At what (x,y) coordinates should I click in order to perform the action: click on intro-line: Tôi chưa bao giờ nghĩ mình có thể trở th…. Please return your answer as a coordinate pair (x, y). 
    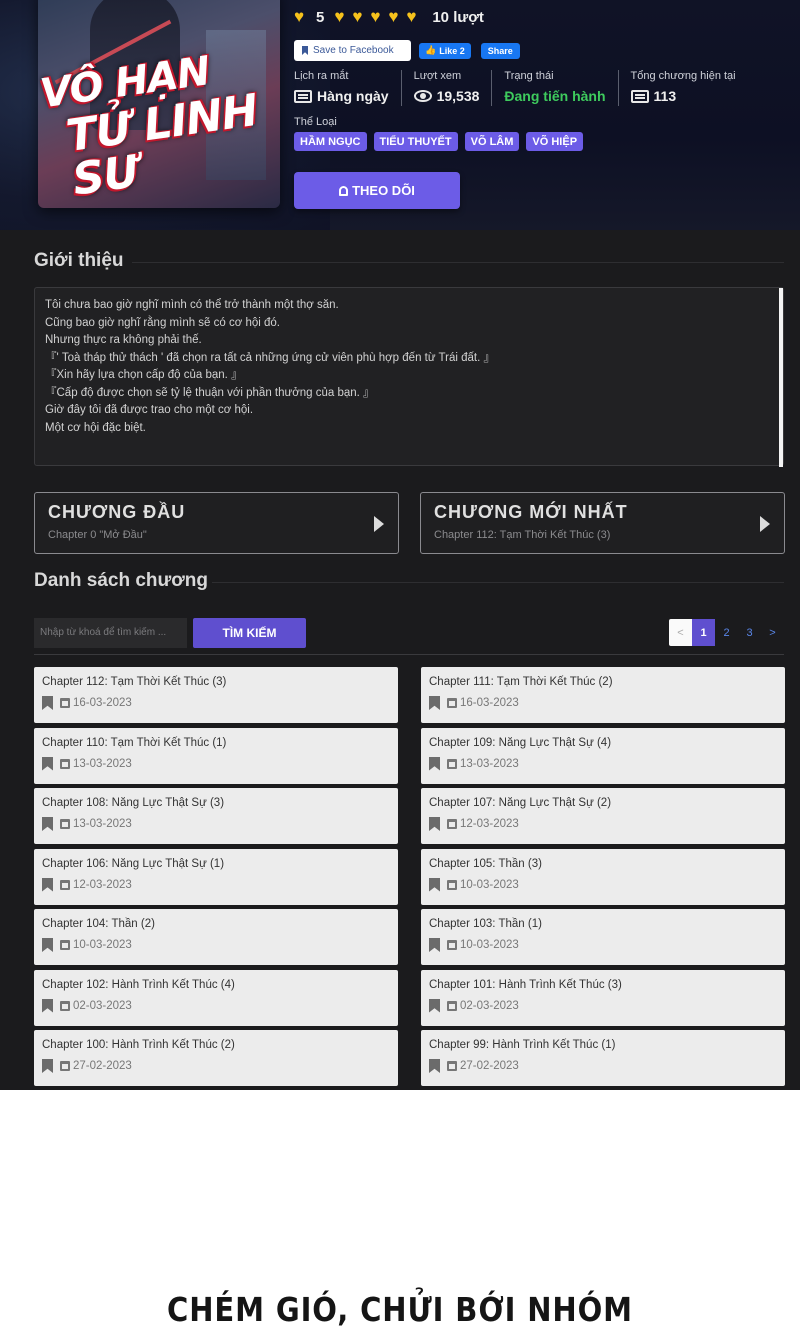
    Looking at the image, I should click on (192, 305).